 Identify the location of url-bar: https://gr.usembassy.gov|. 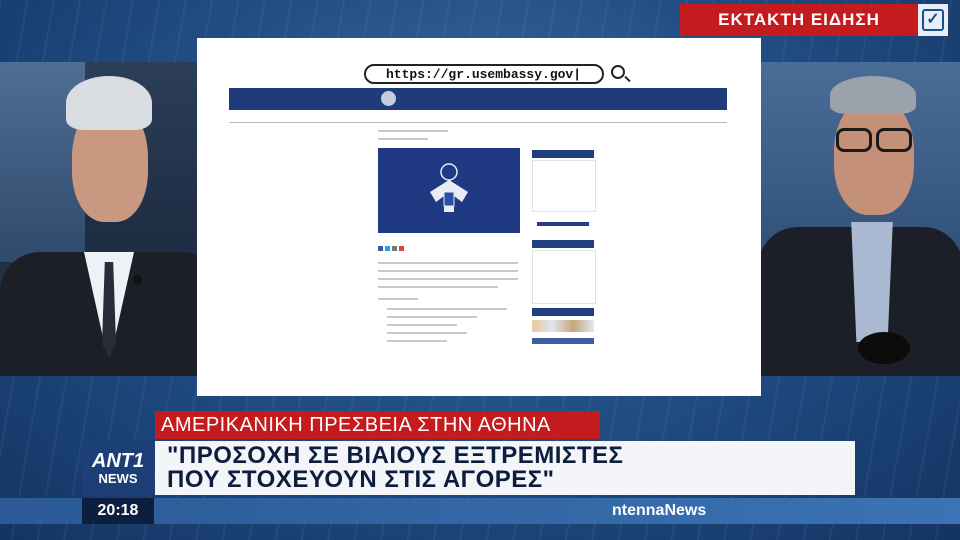
(484, 74).